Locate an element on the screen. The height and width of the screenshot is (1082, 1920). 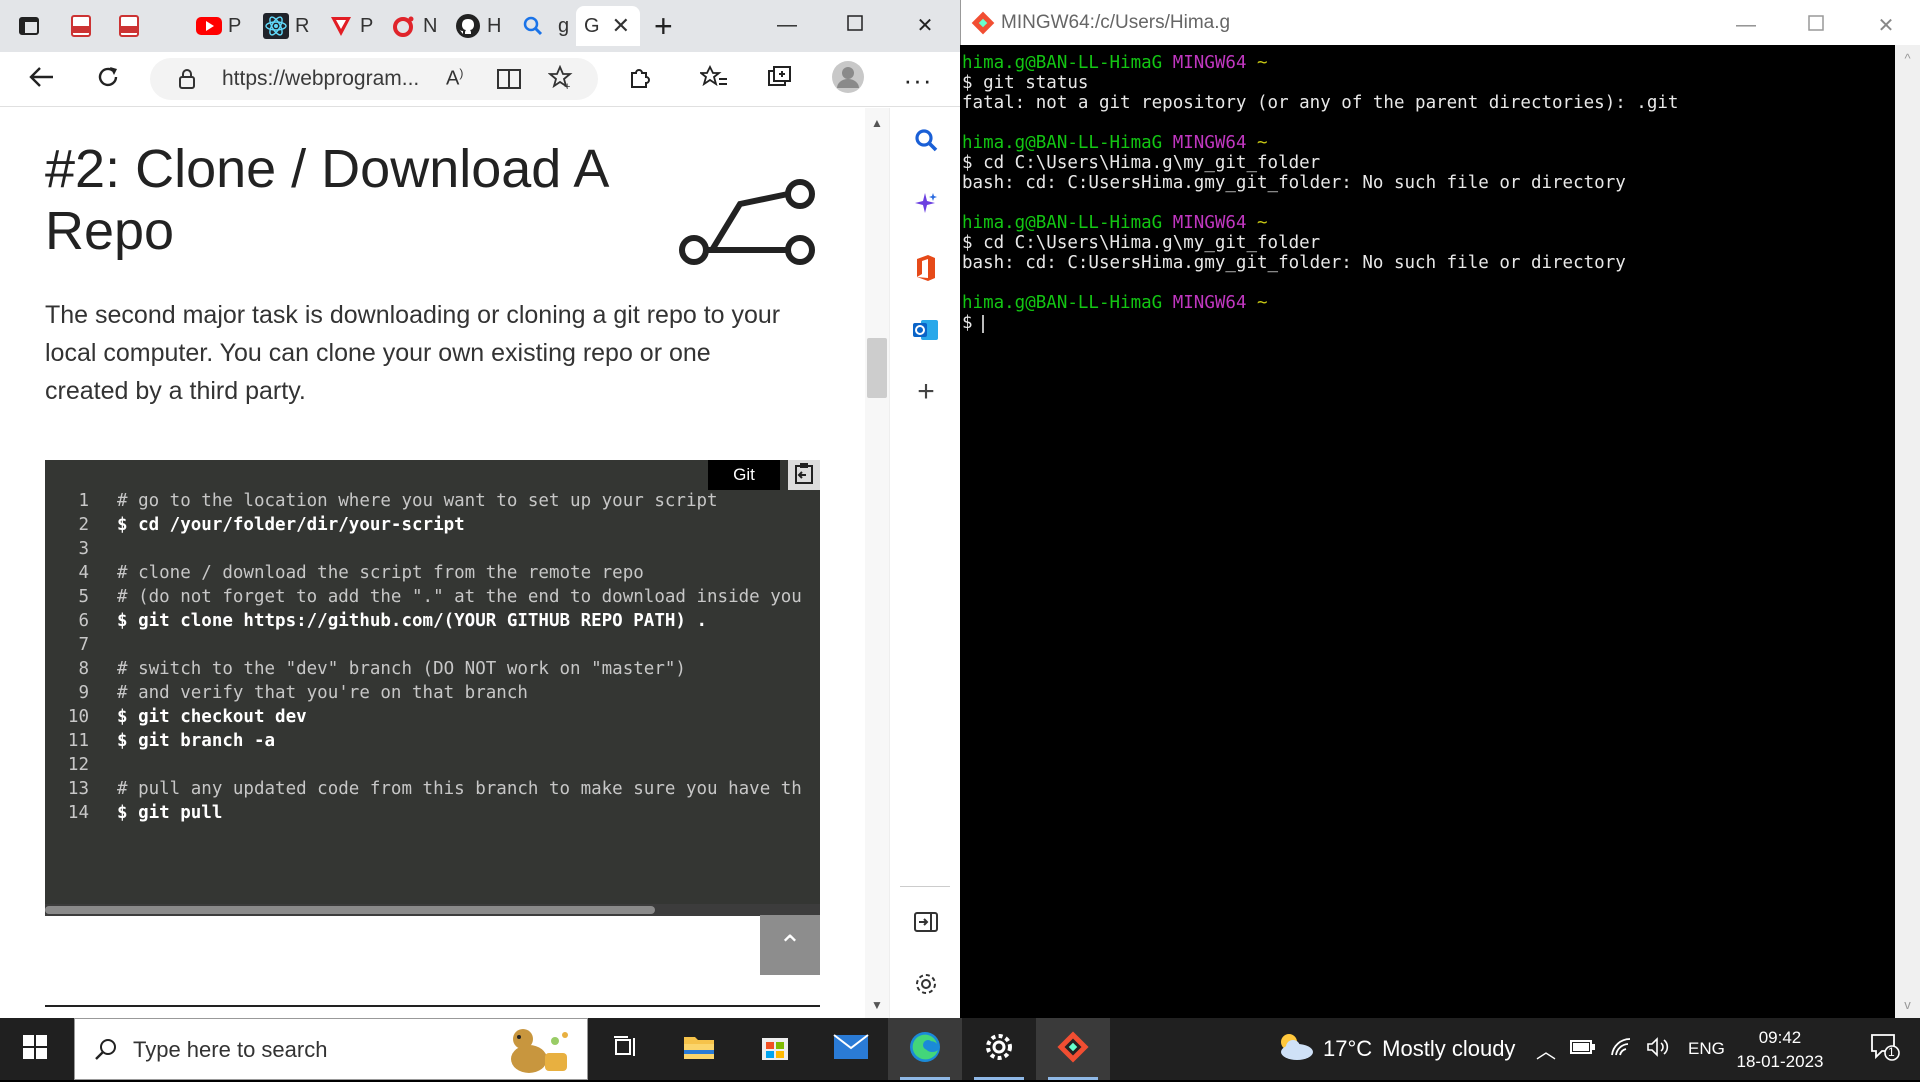
hide-sidebar-button is located at coordinates (926, 924).